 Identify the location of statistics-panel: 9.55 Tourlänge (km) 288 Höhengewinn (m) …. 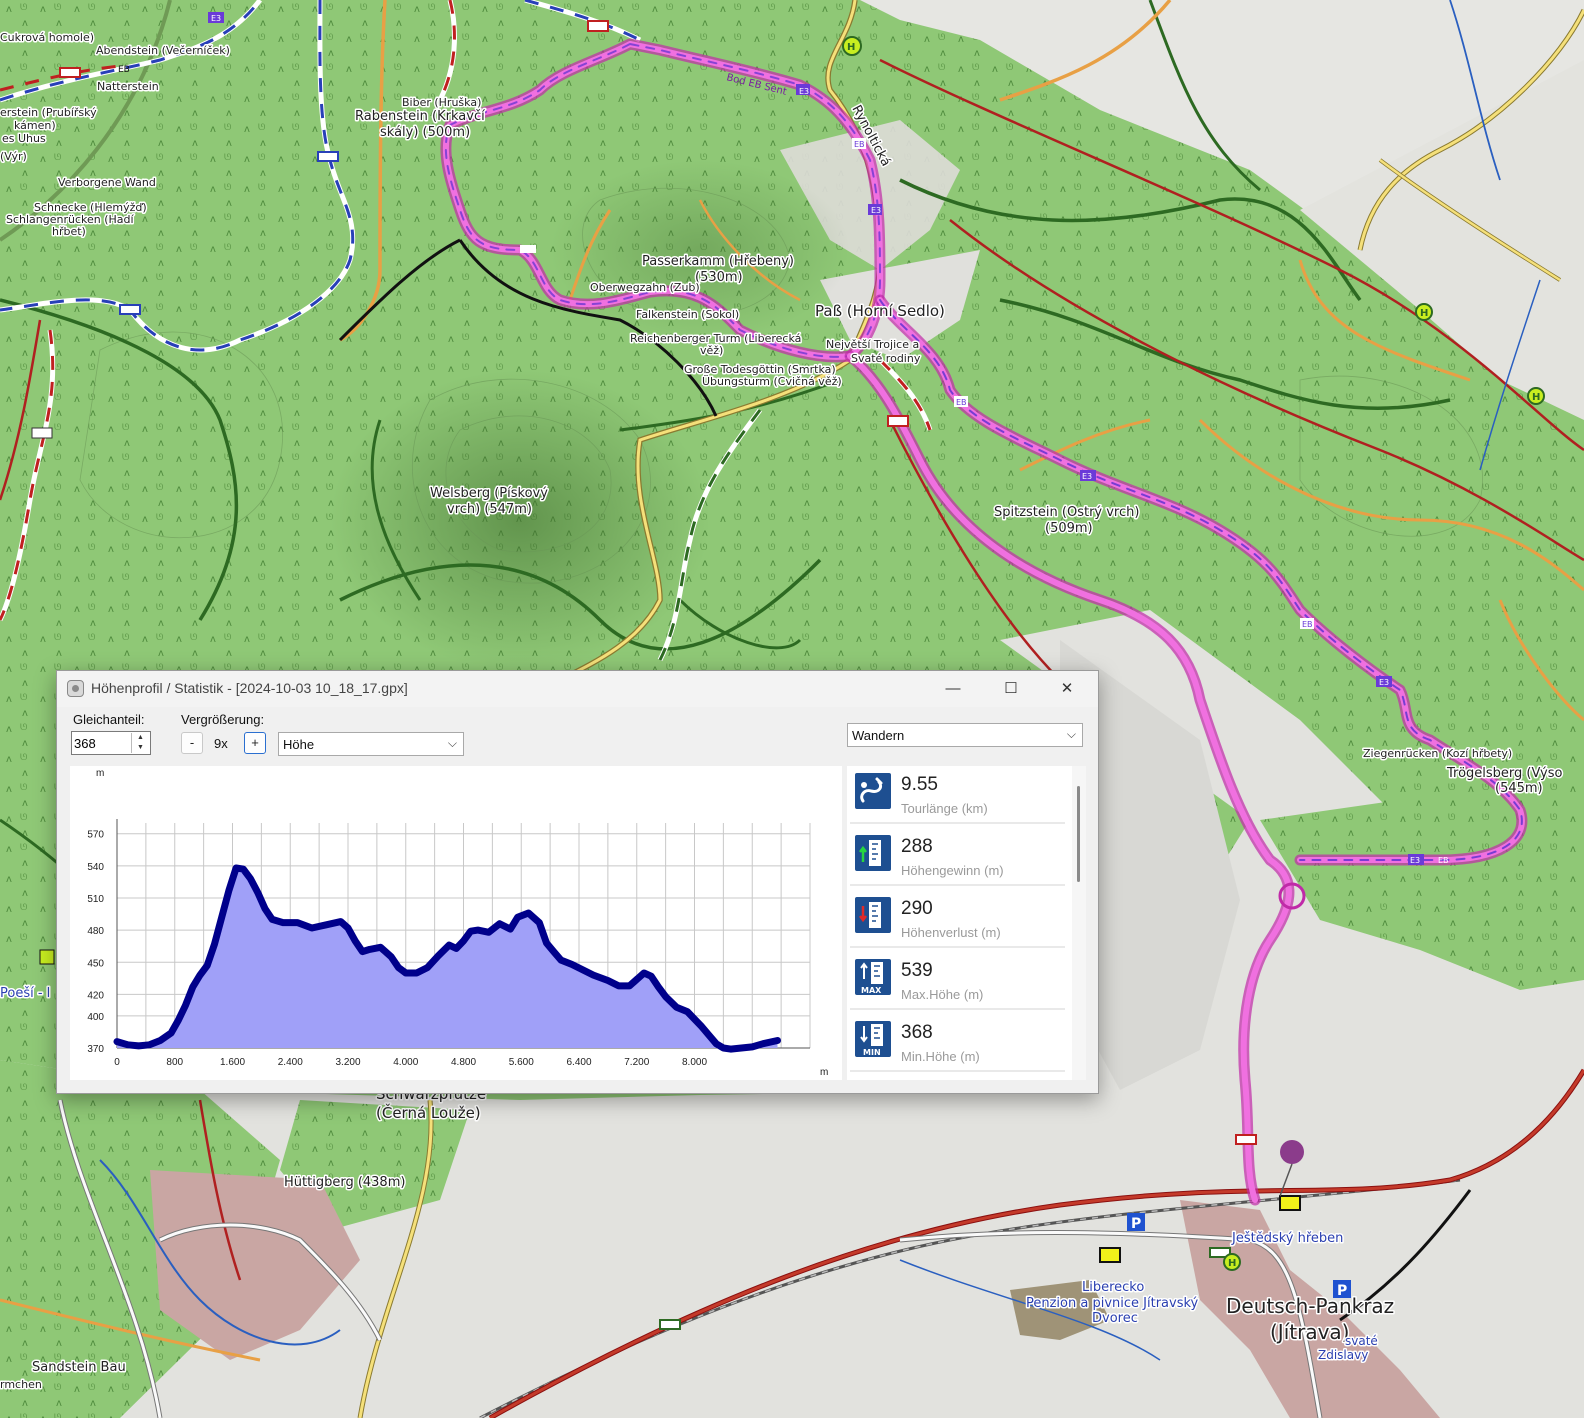
(966, 923).